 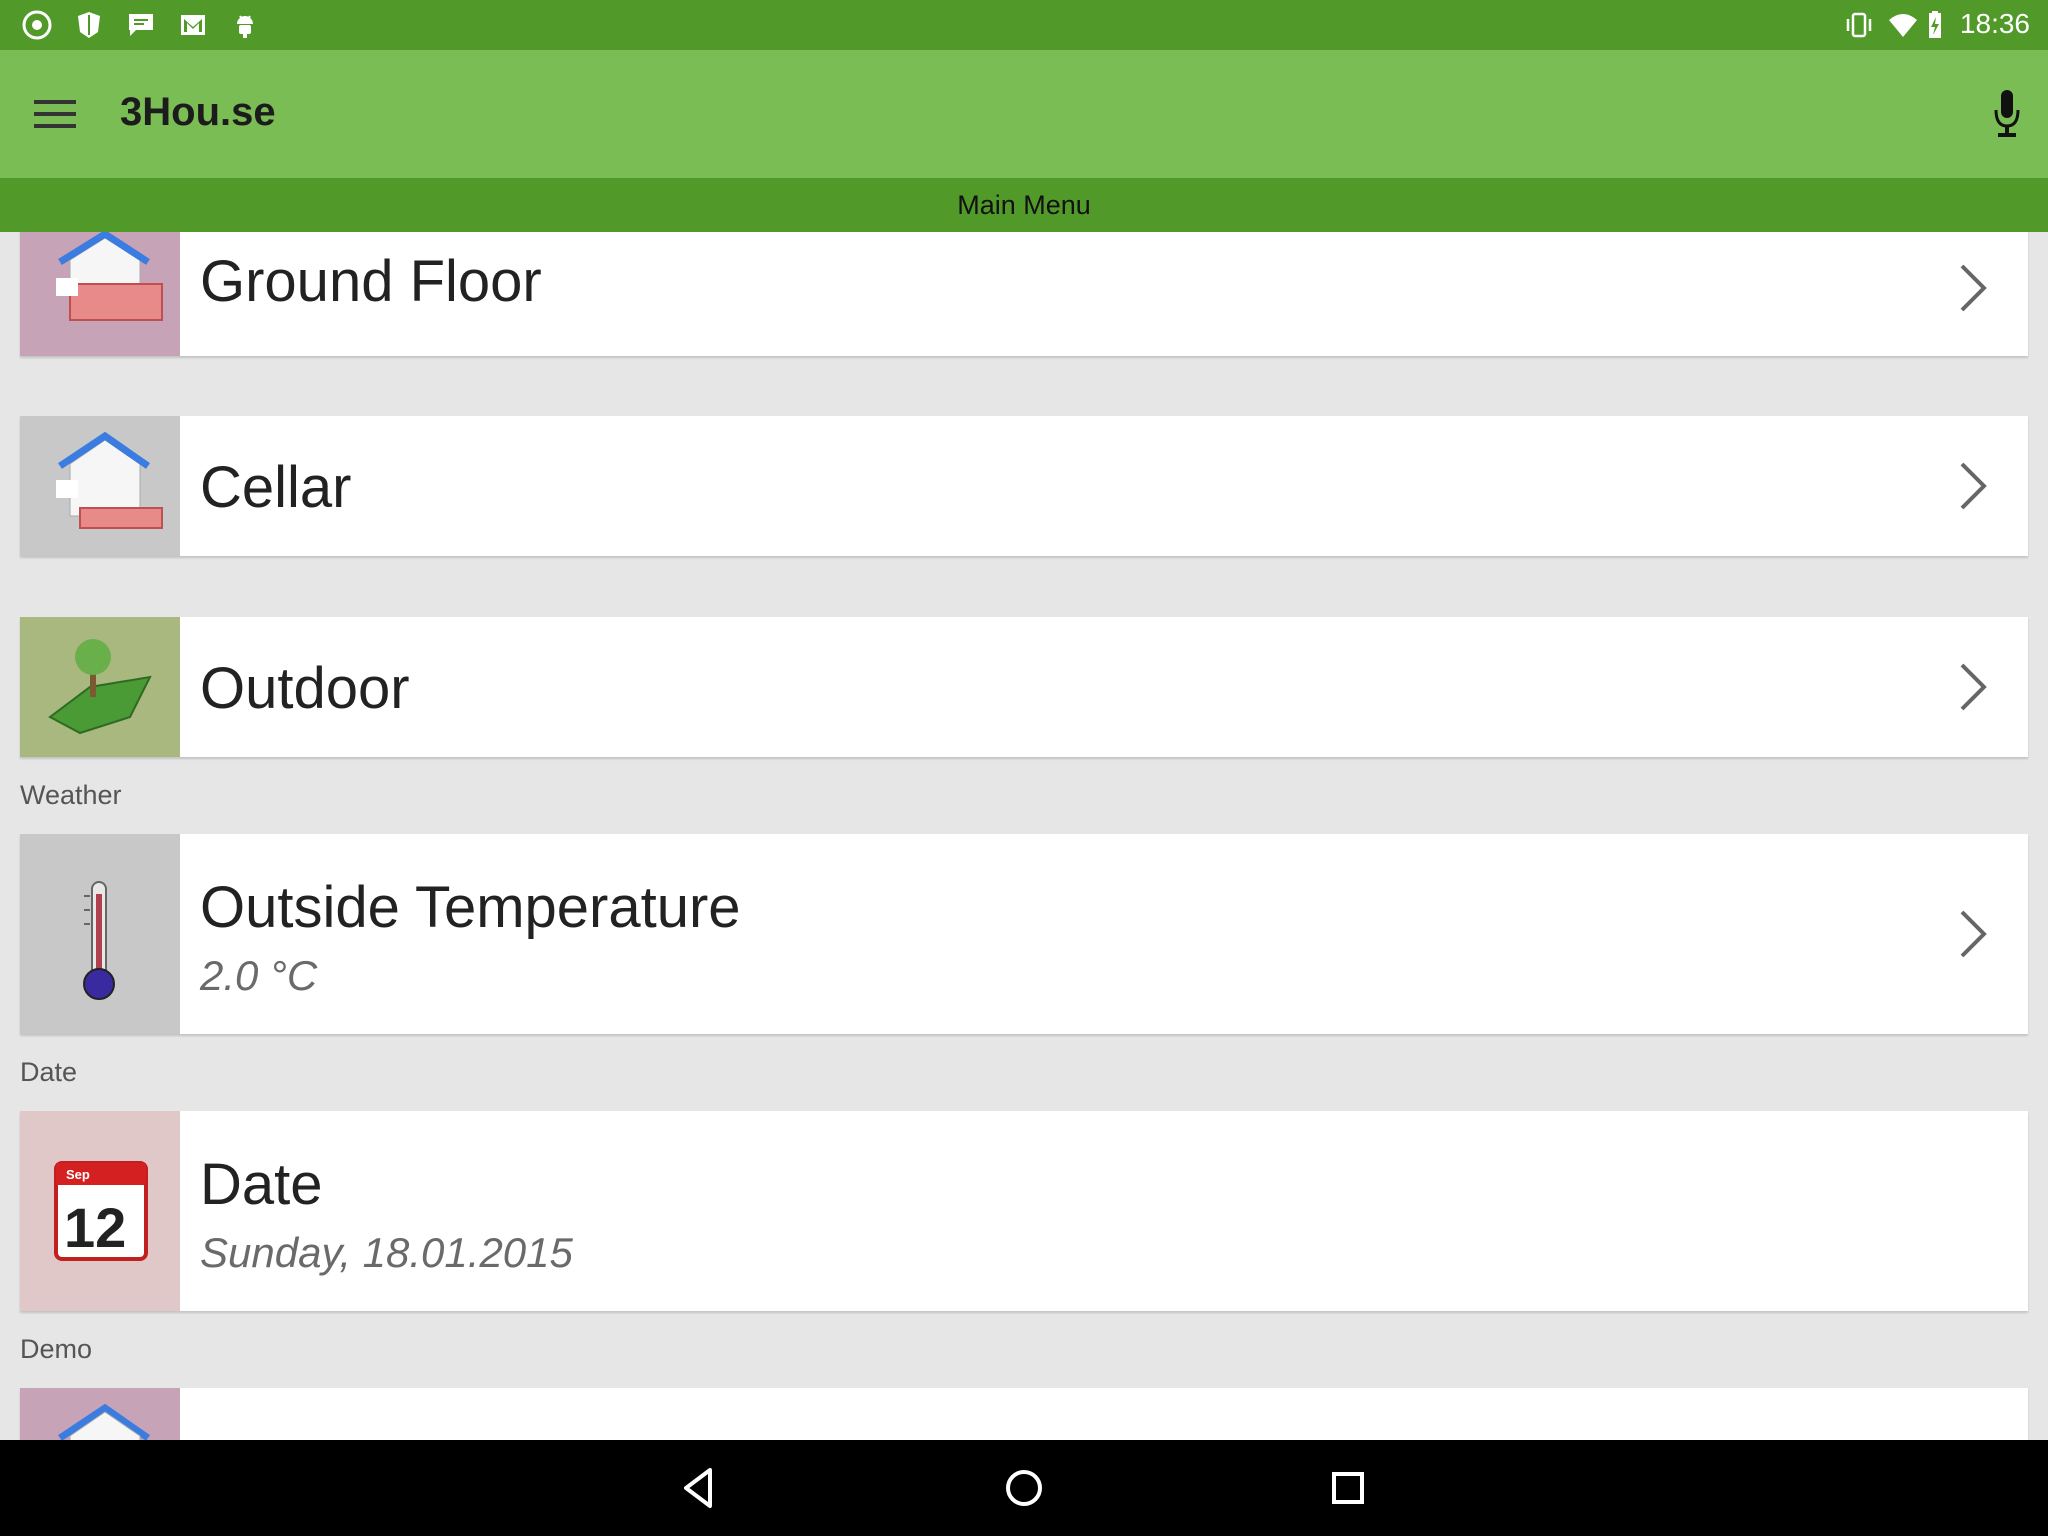 I want to click on calendar-day: 12, so click(x=95, y=1227).